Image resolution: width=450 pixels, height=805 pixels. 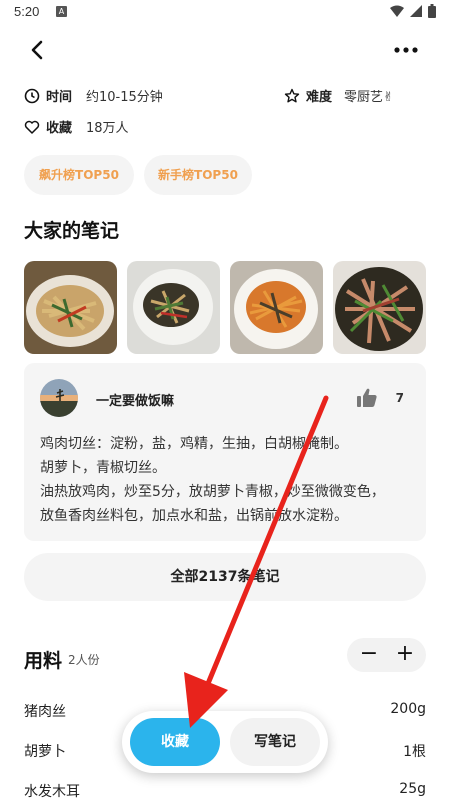 What do you see at coordinates (194, 516) in the screenshot?
I see `note-line: 放鱼香肉丝料包，加点水和盐，出锅前放水淀粉。` at bounding box center [194, 516].